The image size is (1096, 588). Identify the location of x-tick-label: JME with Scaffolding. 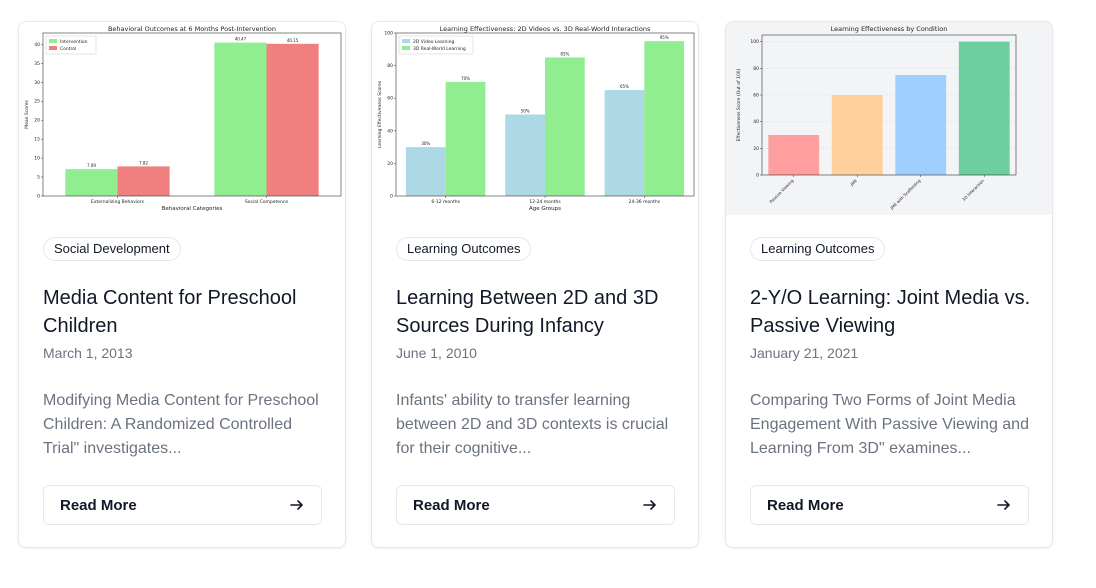
(905, 194).